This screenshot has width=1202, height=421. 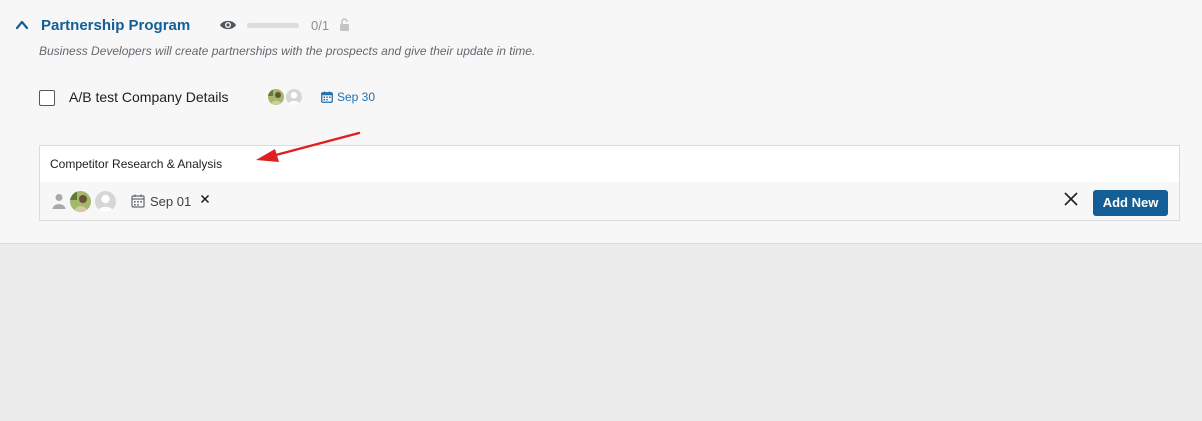 I want to click on new-task-due-date: Sep 01, so click(x=170, y=202).